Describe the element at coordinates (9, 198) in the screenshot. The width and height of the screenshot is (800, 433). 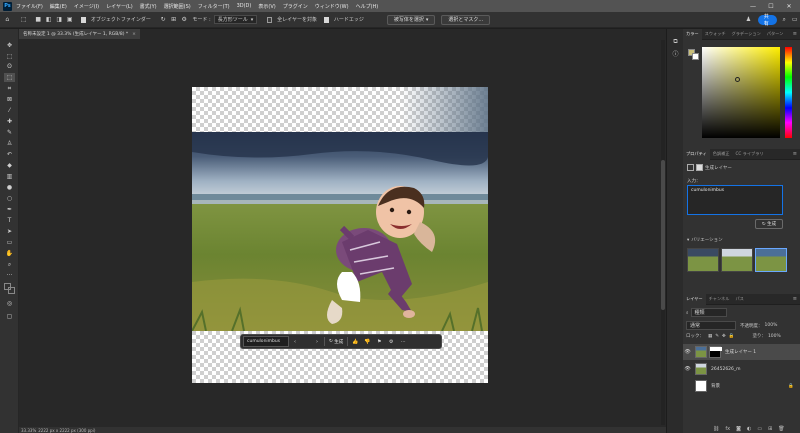
I see `dodge-tool-icon: ○` at that location.